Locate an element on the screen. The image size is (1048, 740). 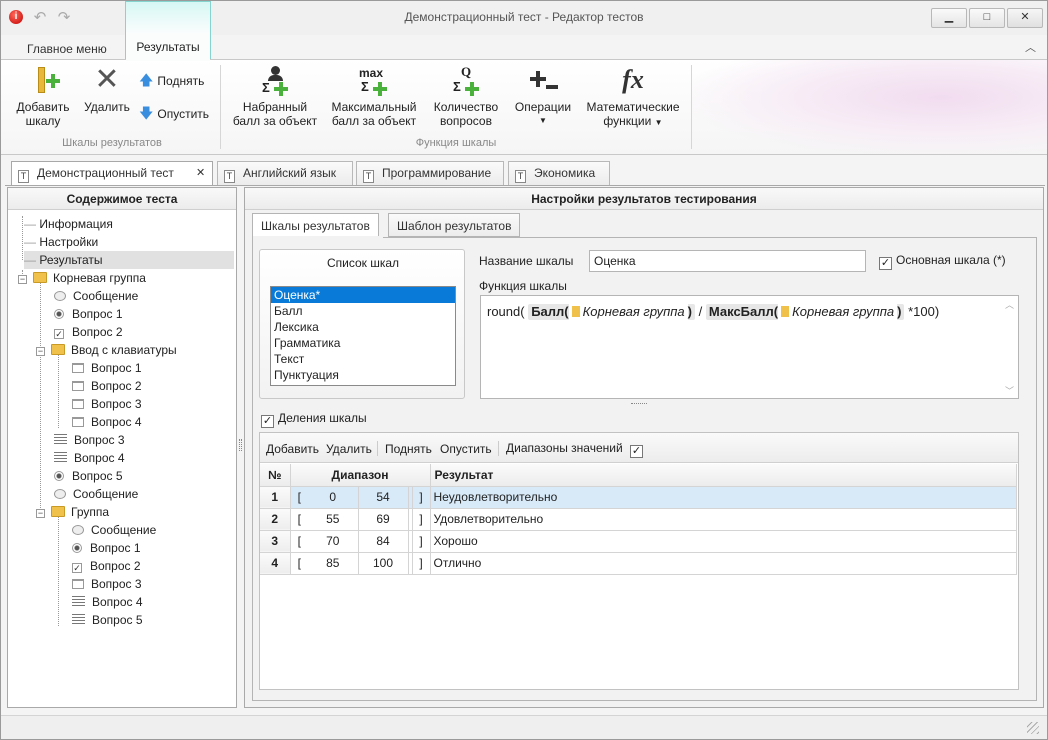
list-item: Грамматика is located at coordinates (363, 343).